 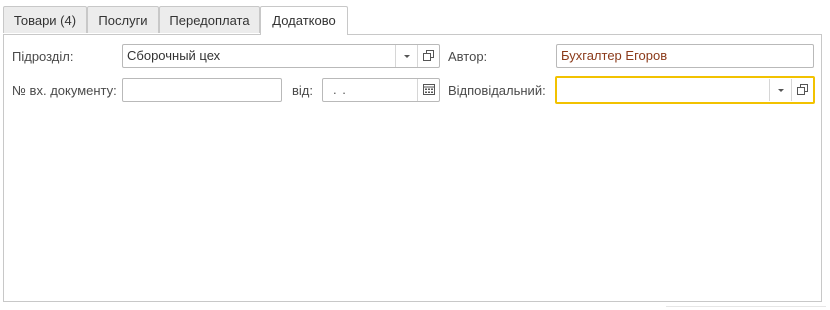 I want to click on tab-services: Послуги, so click(x=123, y=19).